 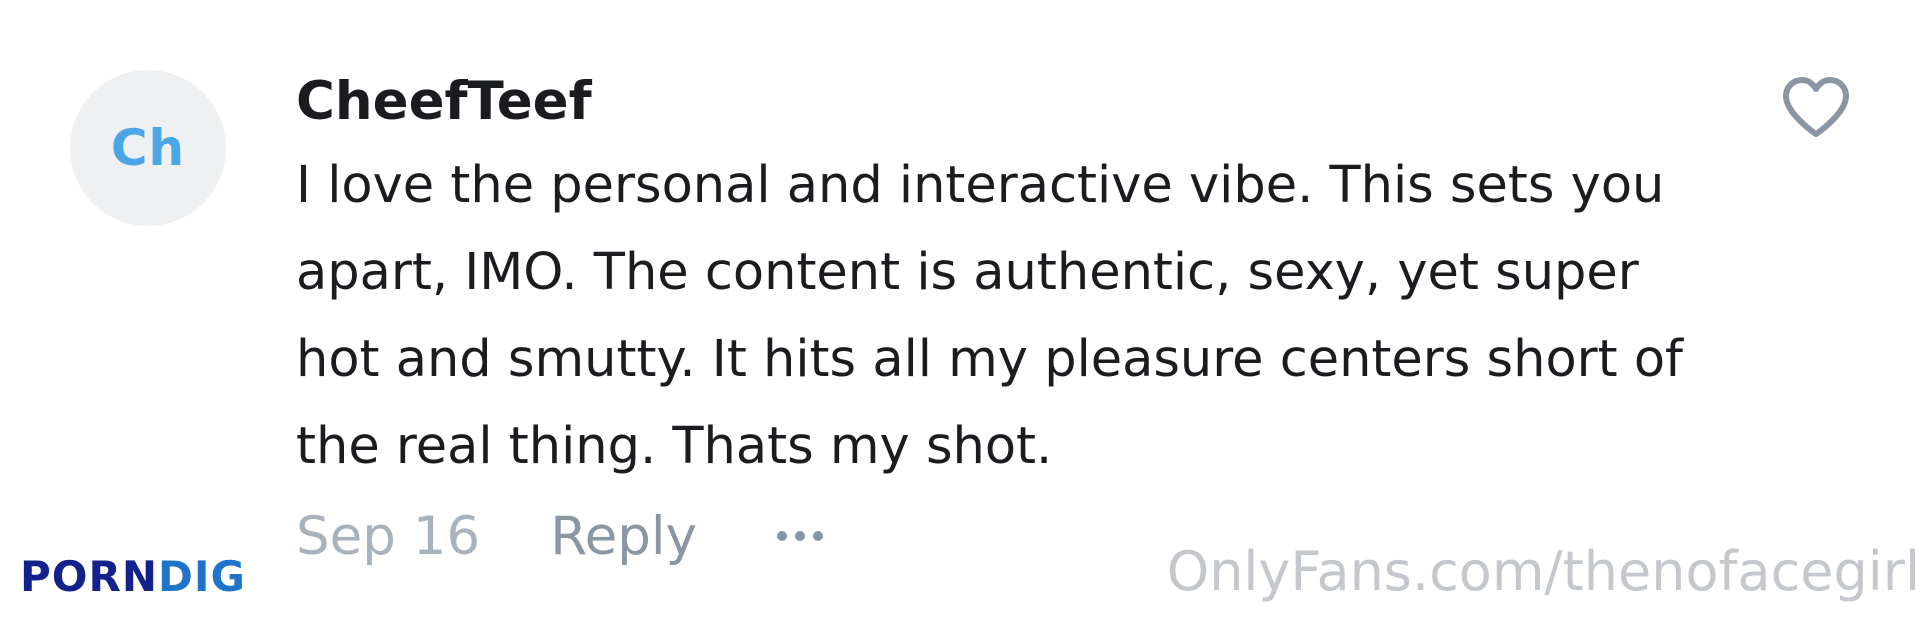 I want to click on porndig-watermark: PORNDIG, so click(x=133, y=576).